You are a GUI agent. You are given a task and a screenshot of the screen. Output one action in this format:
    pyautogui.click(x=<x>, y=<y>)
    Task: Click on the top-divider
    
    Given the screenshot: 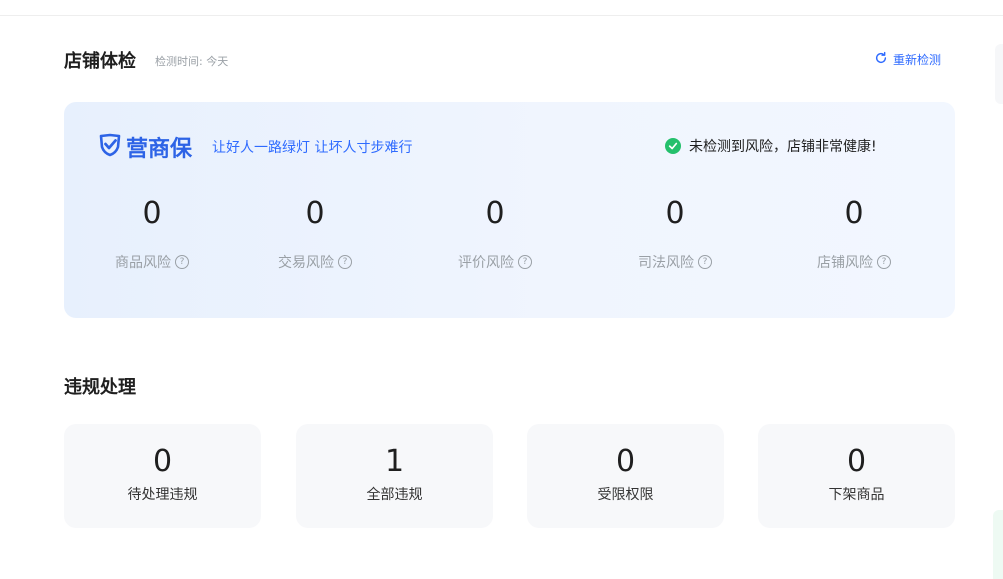 What is the action you would take?
    pyautogui.click(x=501, y=15)
    